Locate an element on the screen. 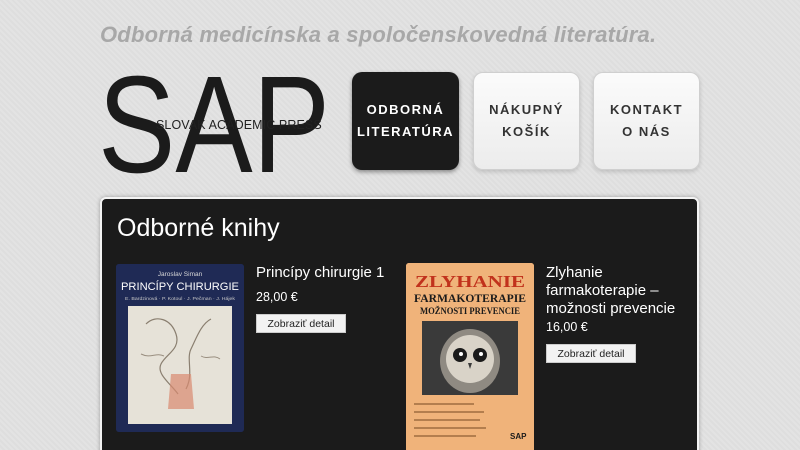 The height and width of the screenshot is (450, 800). cover-title-3: MOŽNOSTI PREVENCIE is located at coordinates (470, 311).